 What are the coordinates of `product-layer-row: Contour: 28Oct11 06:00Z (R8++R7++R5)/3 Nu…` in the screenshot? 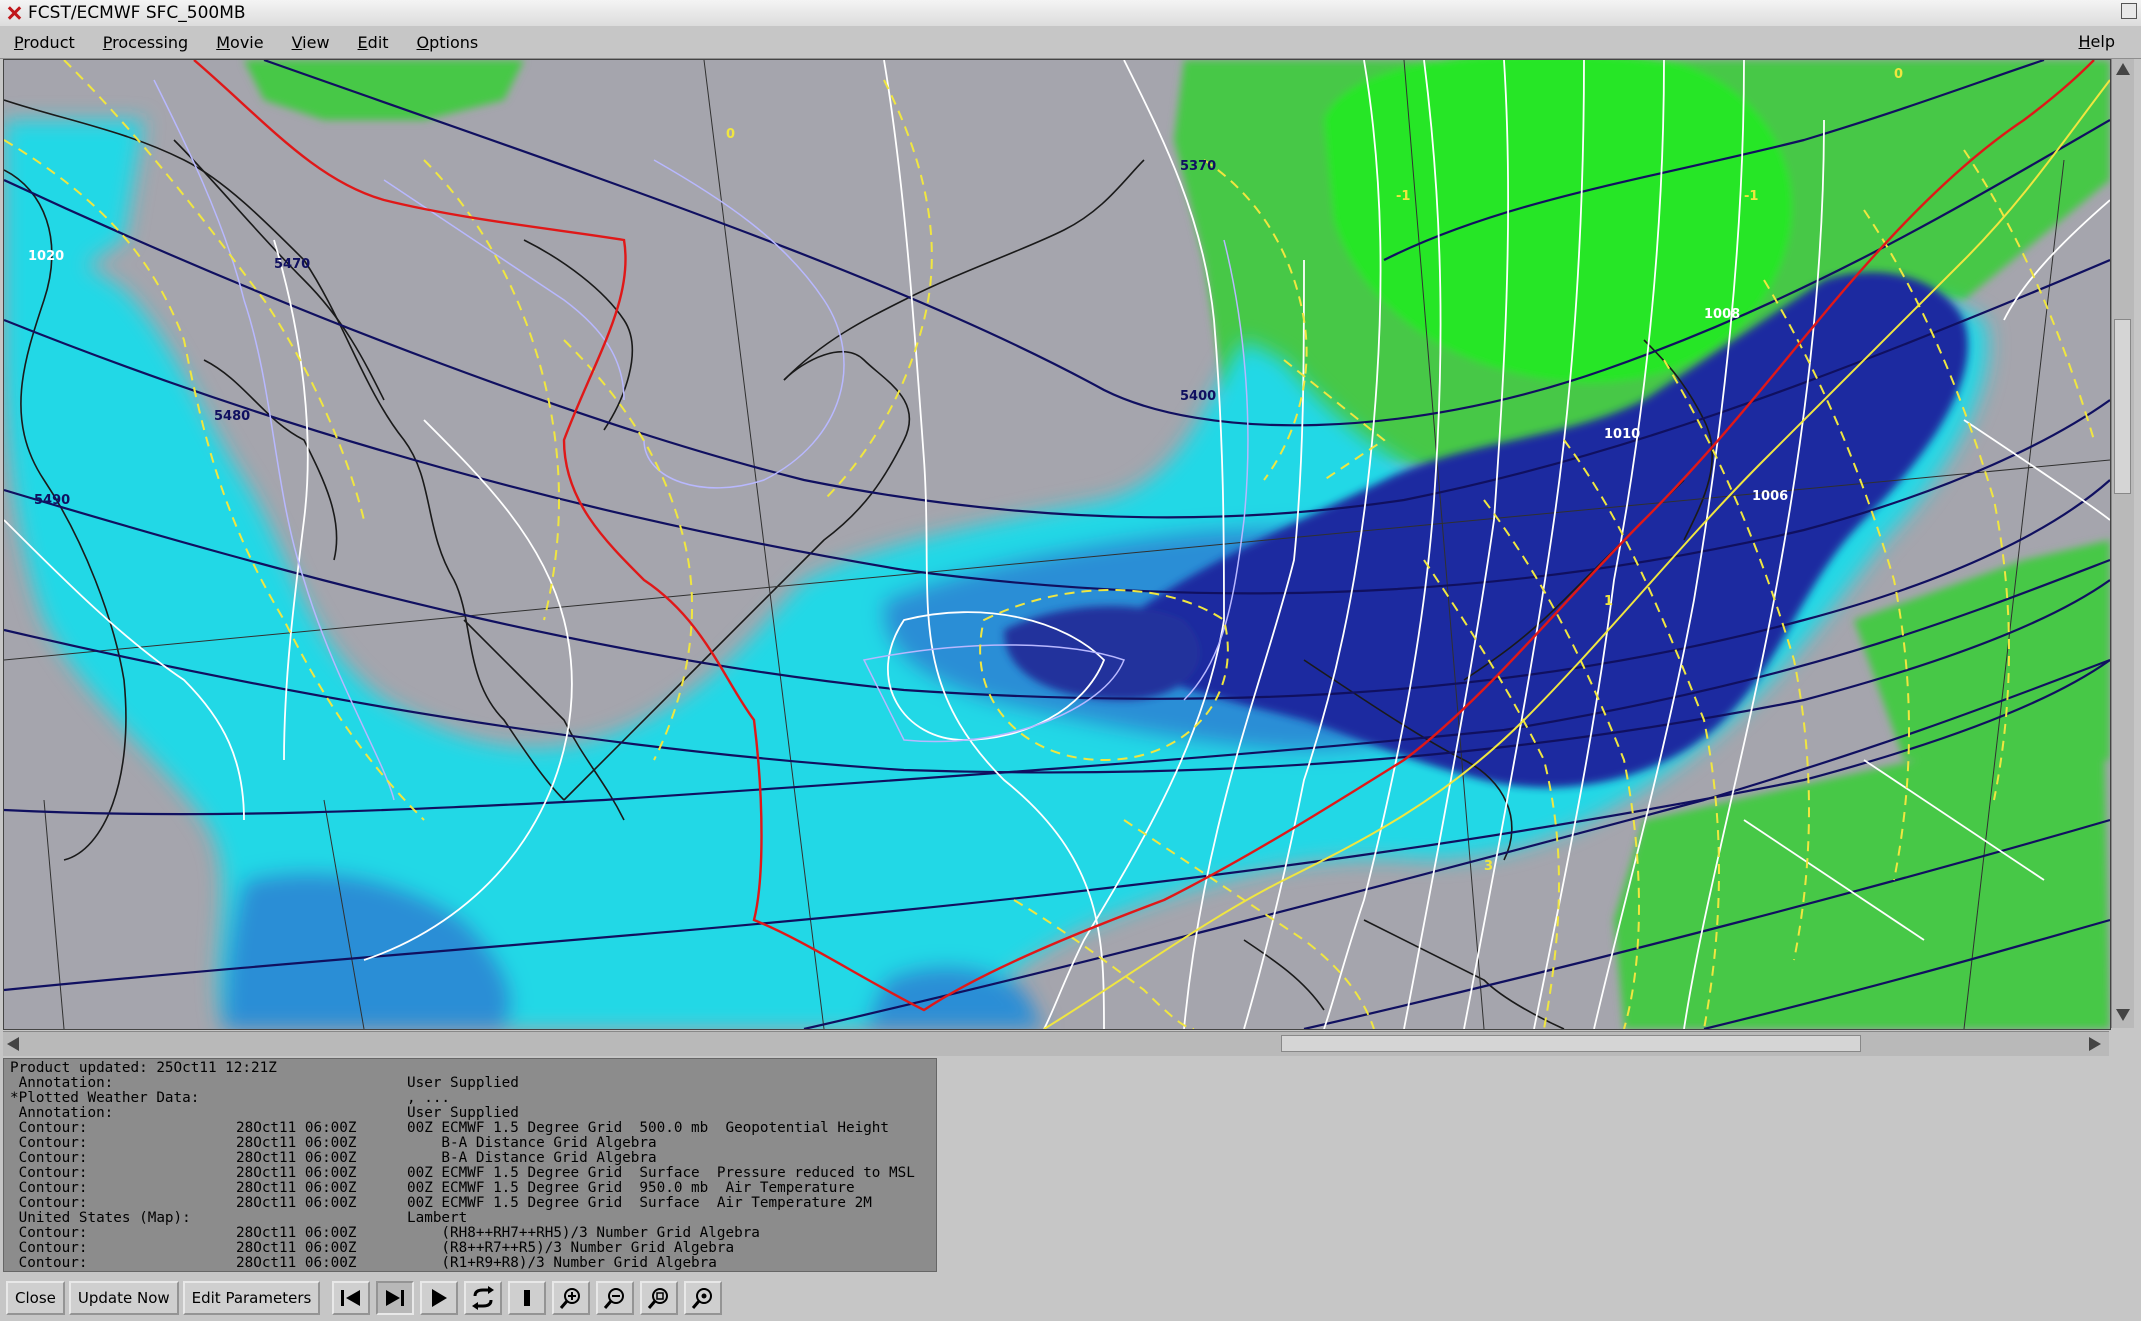 It's located at (470, 1248).